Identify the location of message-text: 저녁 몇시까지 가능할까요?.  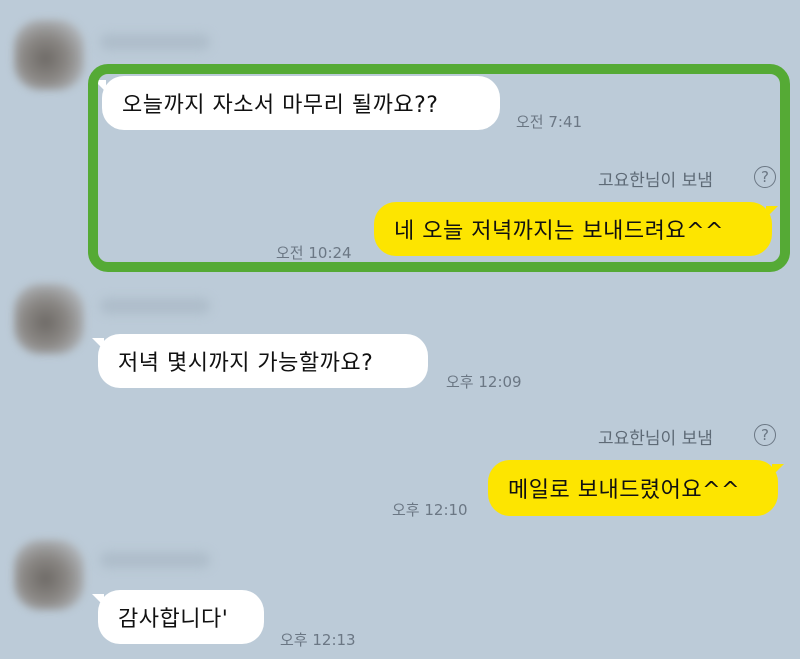
(246, 363).